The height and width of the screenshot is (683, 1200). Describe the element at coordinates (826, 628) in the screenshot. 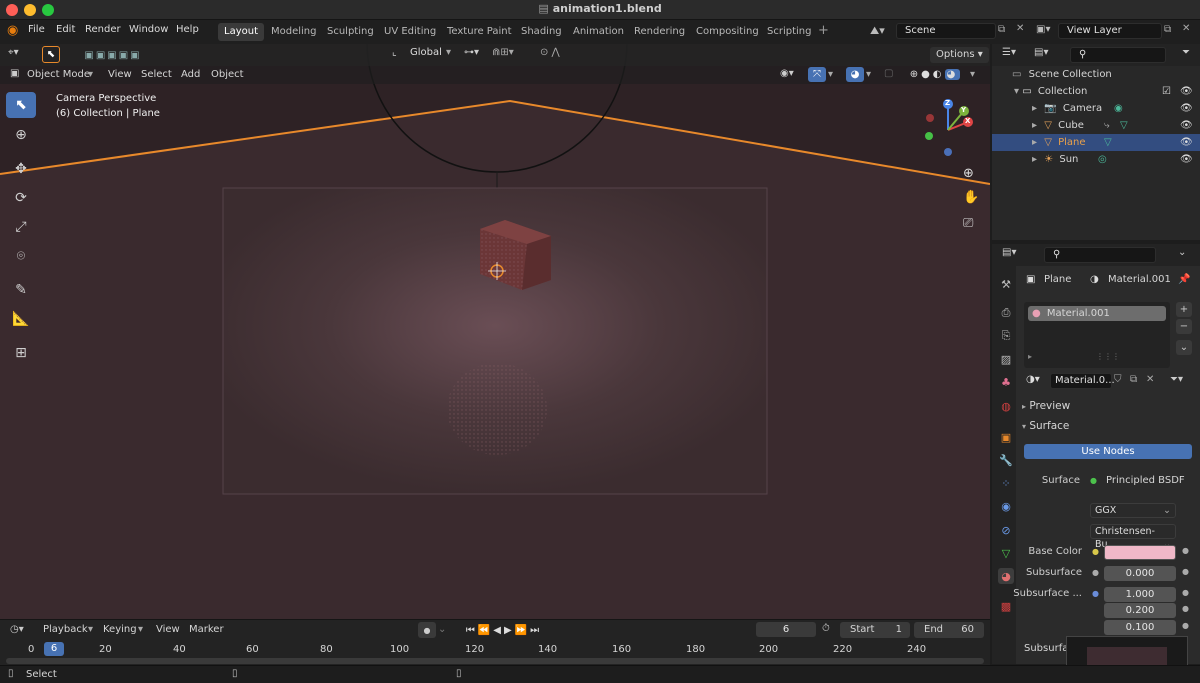

I see `stopwatch-icon: ⏱` at that location.